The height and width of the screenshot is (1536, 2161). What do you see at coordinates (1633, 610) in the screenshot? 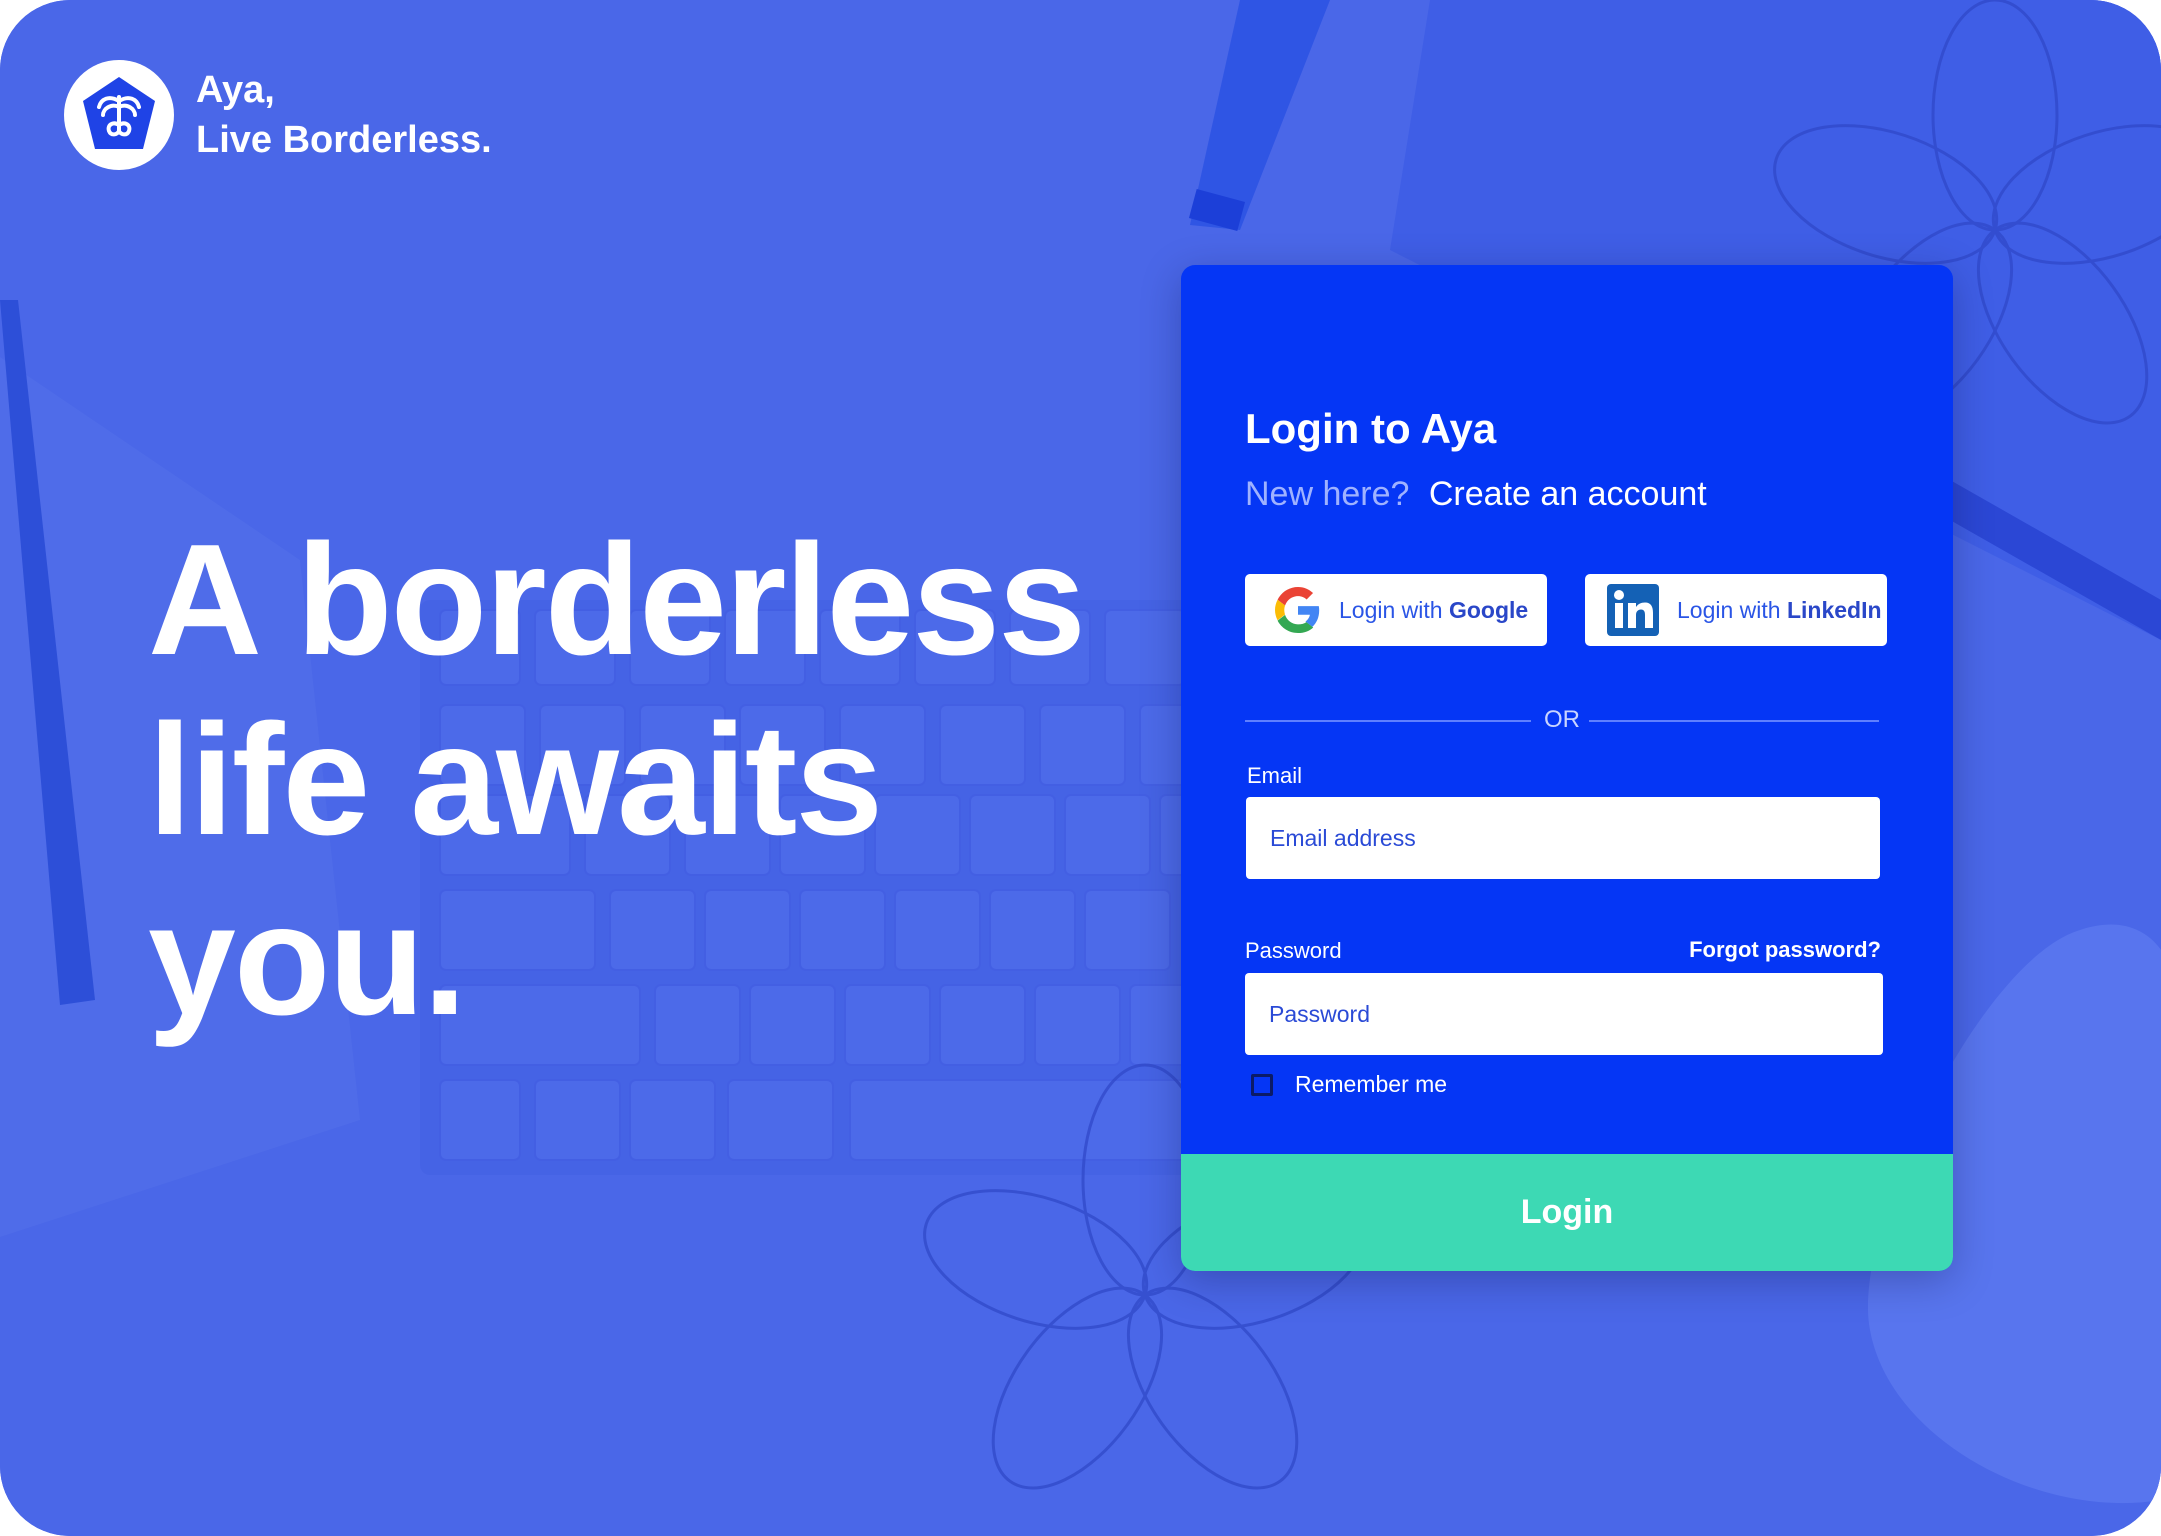
I see `linkedin-icon` at bounding box center [1633, 610].